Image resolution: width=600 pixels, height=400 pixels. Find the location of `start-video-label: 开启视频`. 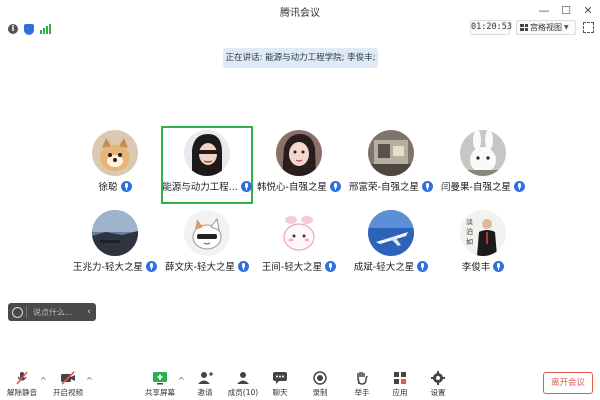

start-video-label: 开启视频 is located at coordinates (68, 392).